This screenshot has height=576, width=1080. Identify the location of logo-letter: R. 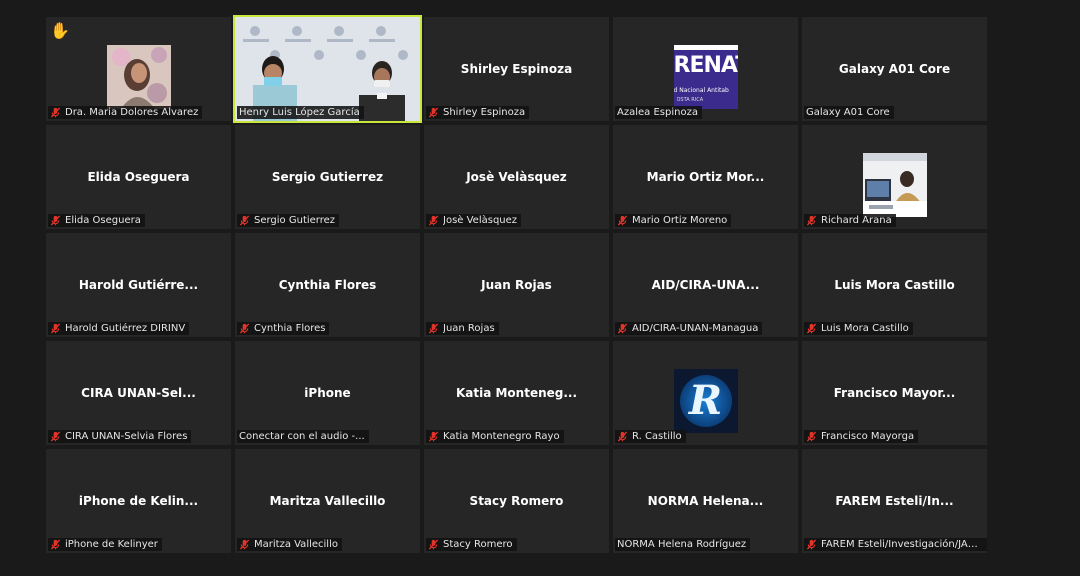
(705, 400).